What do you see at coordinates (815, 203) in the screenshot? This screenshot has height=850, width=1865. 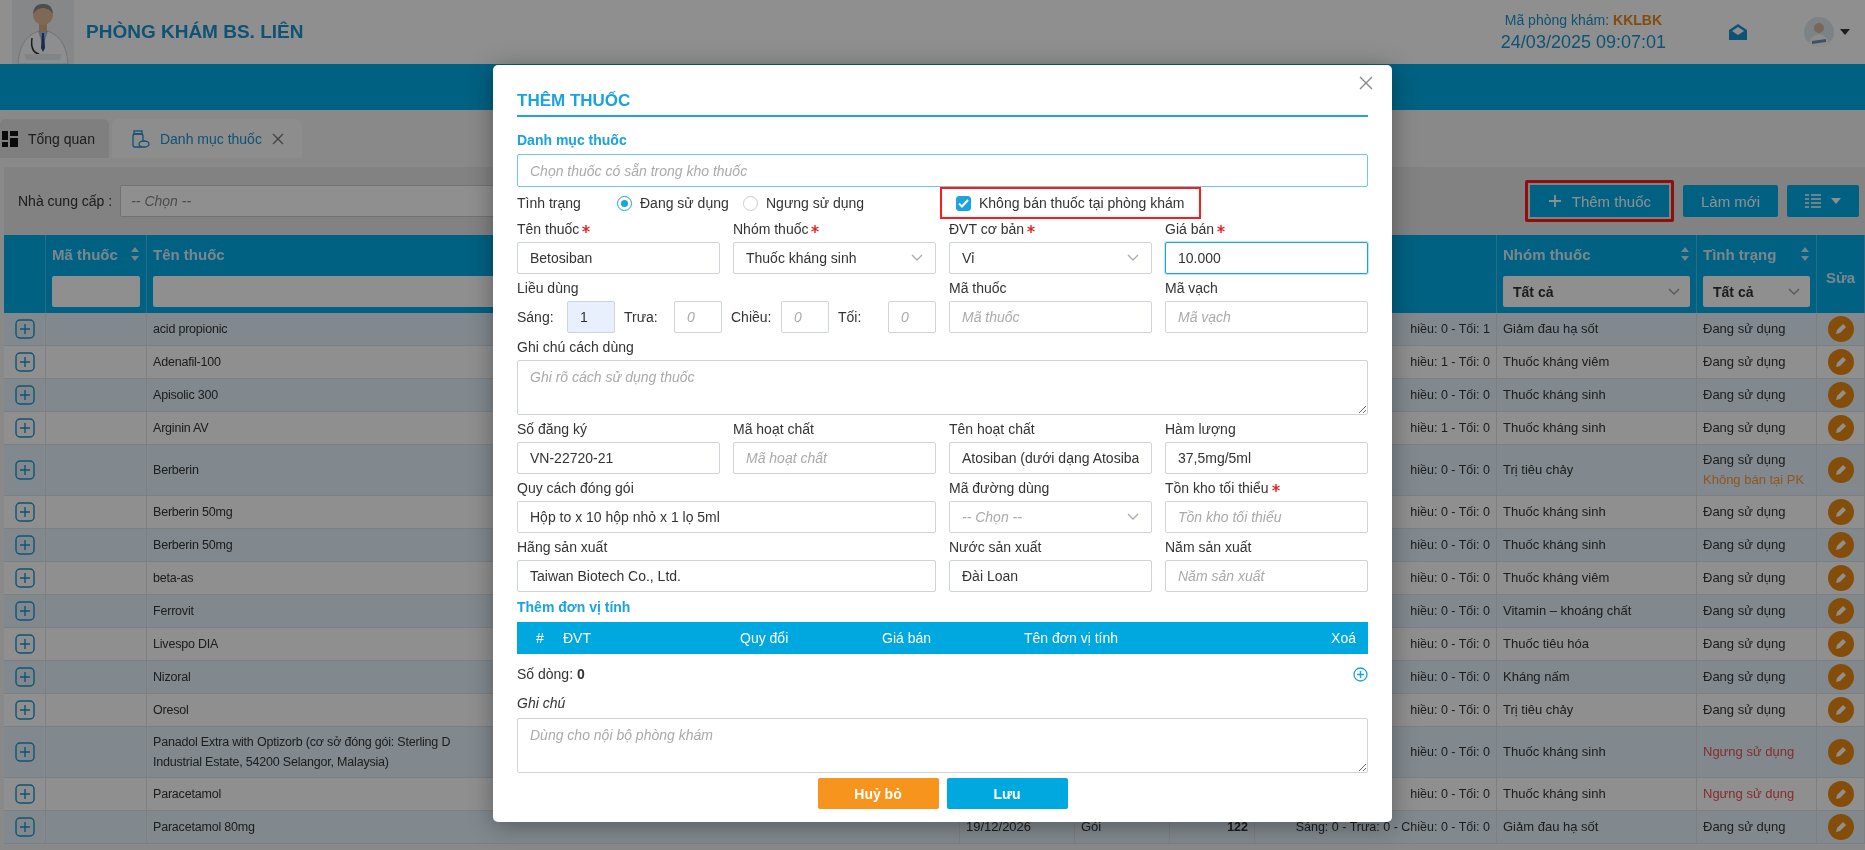 I see `radio-label: Ngưng sử dụng` at bounding box center [815, 203].